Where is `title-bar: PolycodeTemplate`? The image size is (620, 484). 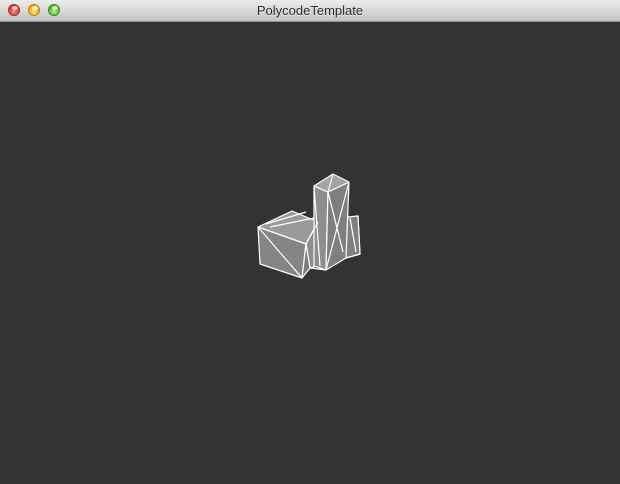
title-bar: PolycodeTemplate is located at coordinates (310, 11).